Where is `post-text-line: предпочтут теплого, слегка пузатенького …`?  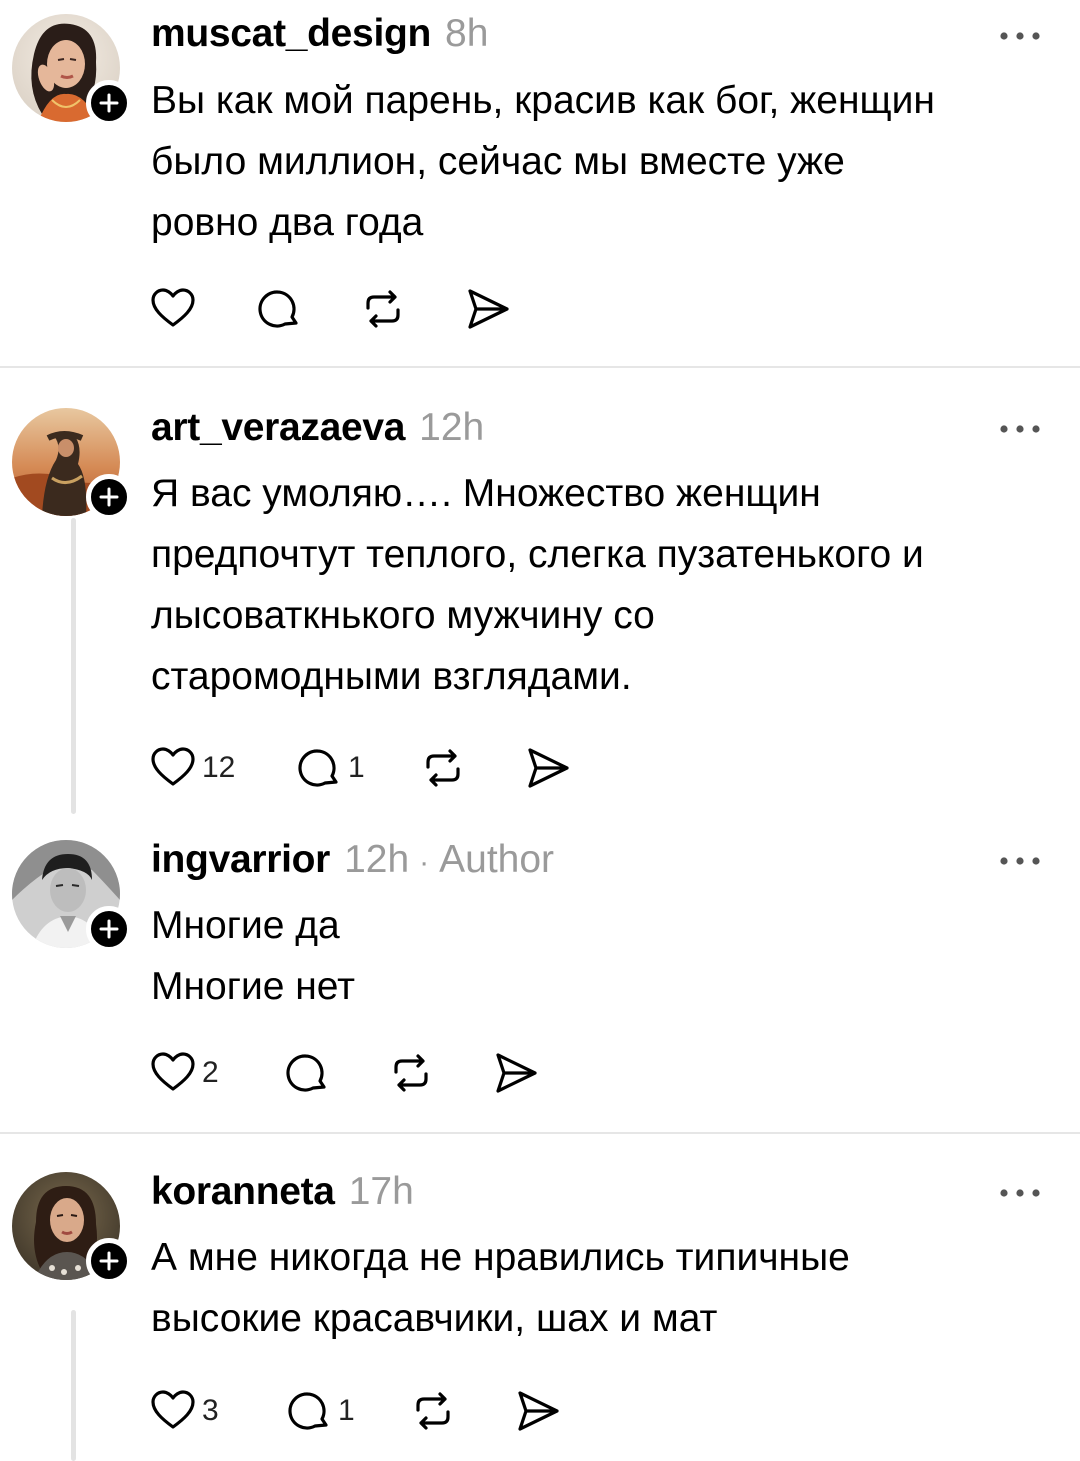
post-text-line: предпочтут теплого, слегка пузатенького … is located at coordinates (537, 554).